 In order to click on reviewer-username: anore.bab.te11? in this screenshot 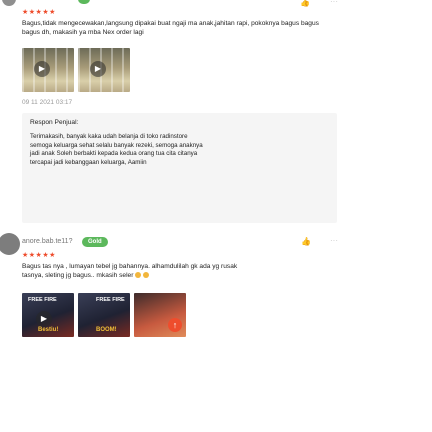, I will do `click(47, 241)`.